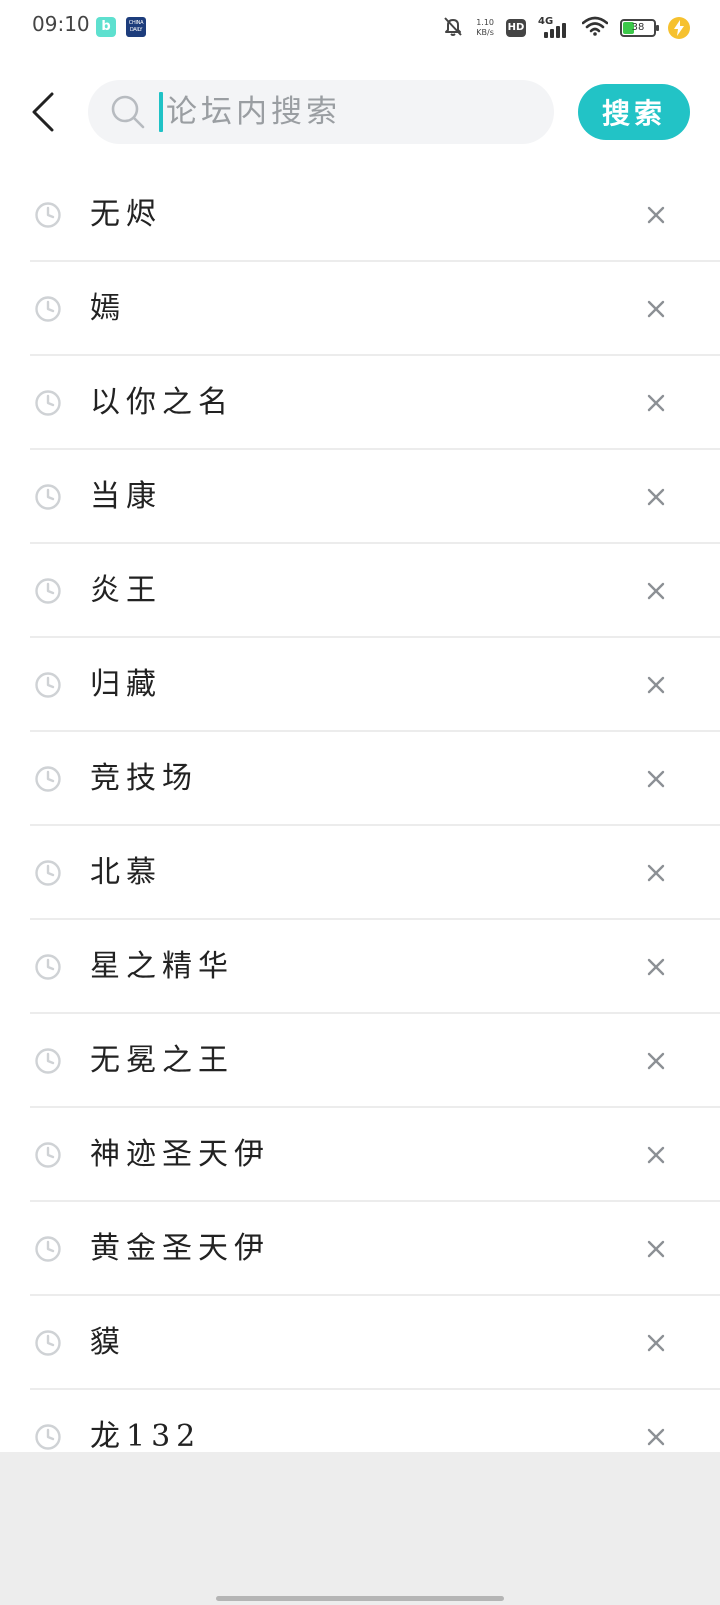 This screenshot has height=1605, width=720. What do you see at coordinates (375, 1155) in the screenshot?
I see `history-item: 神迹圣天伊` at bounding box center [375, 1155].